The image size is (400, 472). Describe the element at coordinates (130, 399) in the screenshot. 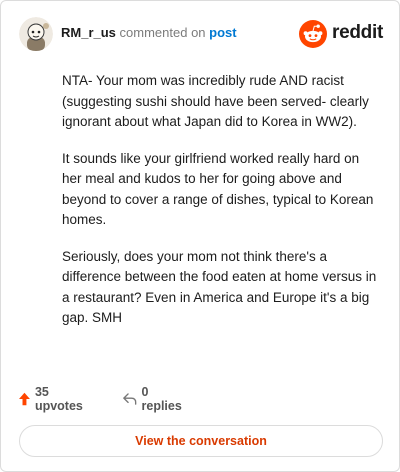

I see `reply-arrow-icon` at that location.